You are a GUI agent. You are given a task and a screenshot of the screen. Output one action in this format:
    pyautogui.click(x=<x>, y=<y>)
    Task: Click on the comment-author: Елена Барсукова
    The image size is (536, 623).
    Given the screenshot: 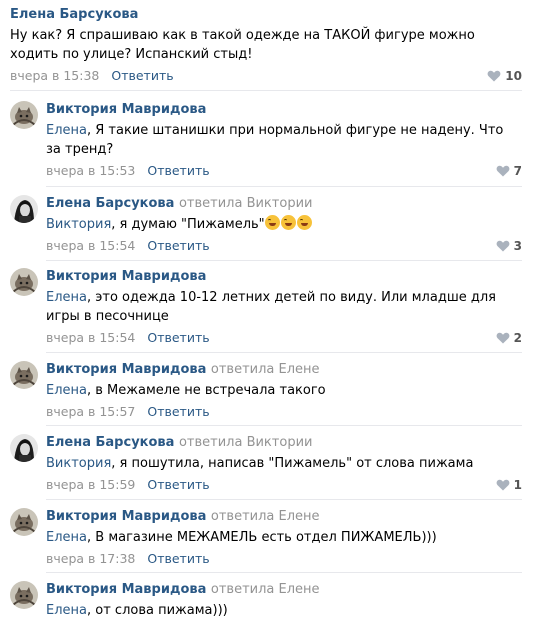 What is the action you would take?
    pyautogui.click(x=266, y=14)
    